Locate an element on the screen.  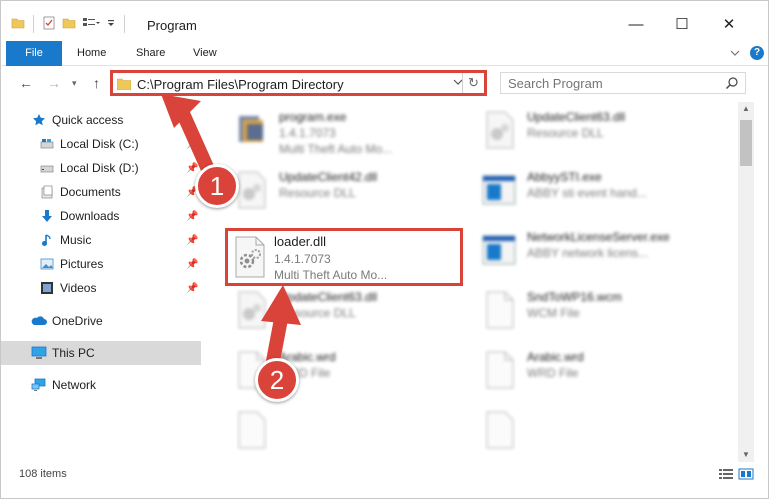
sidebar-item-this-pc: This PC is located at coordinates (101, 353).